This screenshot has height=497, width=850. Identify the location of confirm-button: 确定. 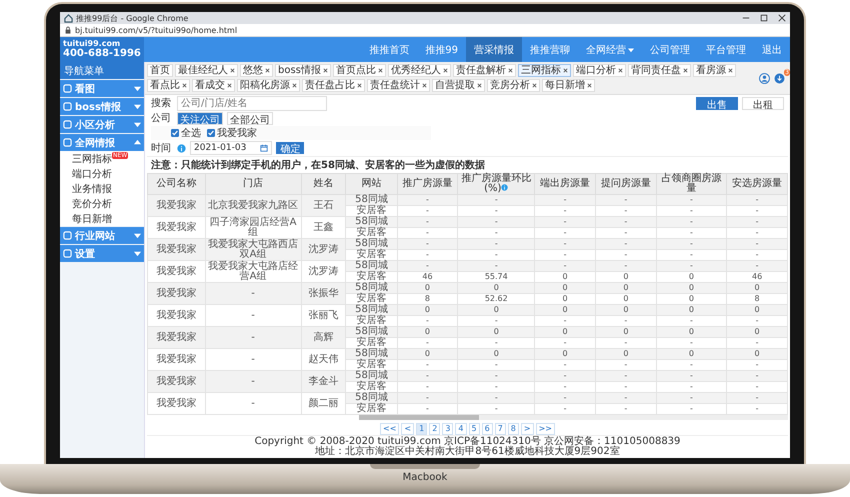
(290, 148).